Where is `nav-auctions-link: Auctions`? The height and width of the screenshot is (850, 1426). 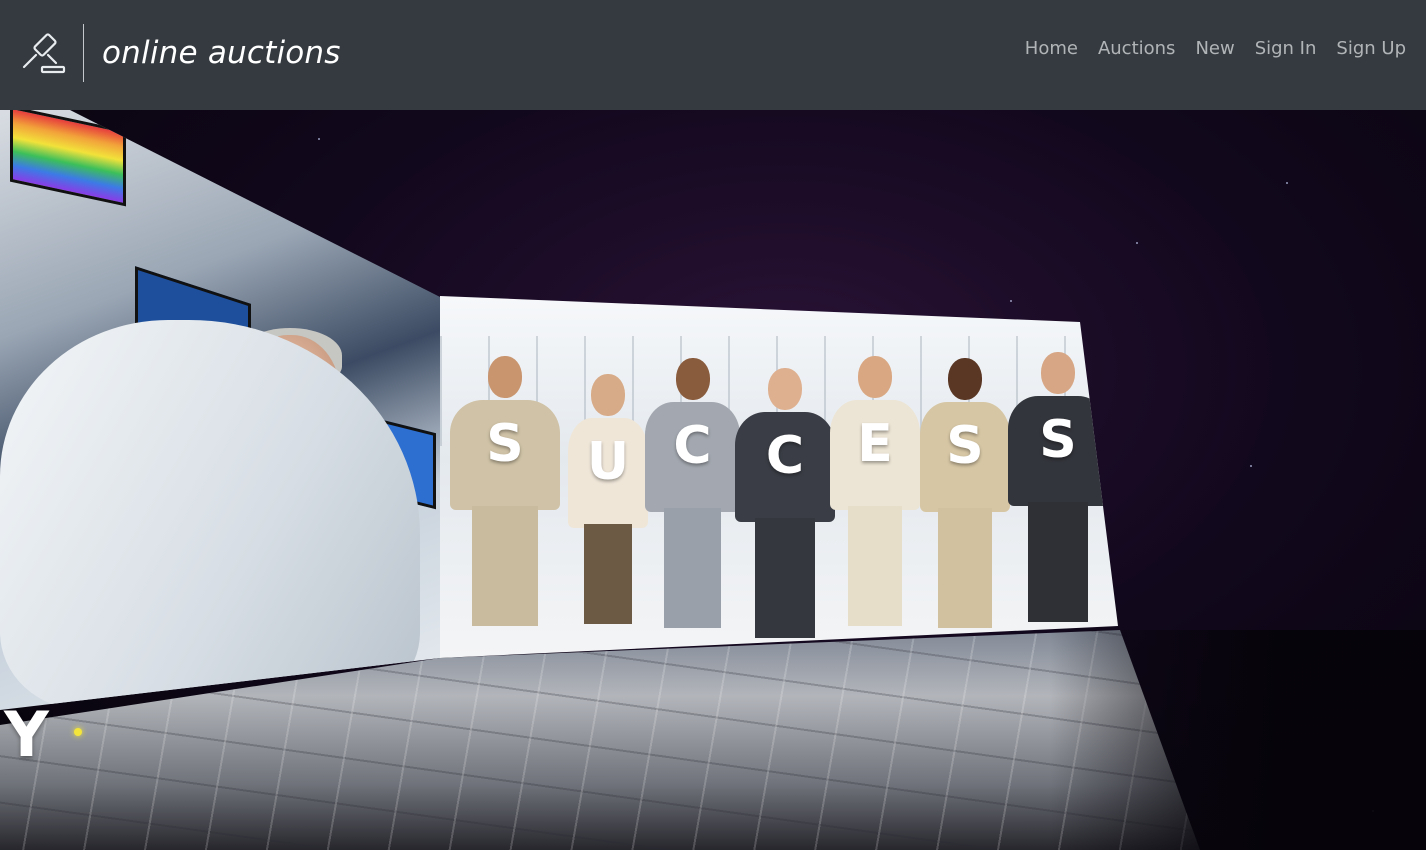 nav-auctions-link: Auctions is located at coordinates (1136, 48).